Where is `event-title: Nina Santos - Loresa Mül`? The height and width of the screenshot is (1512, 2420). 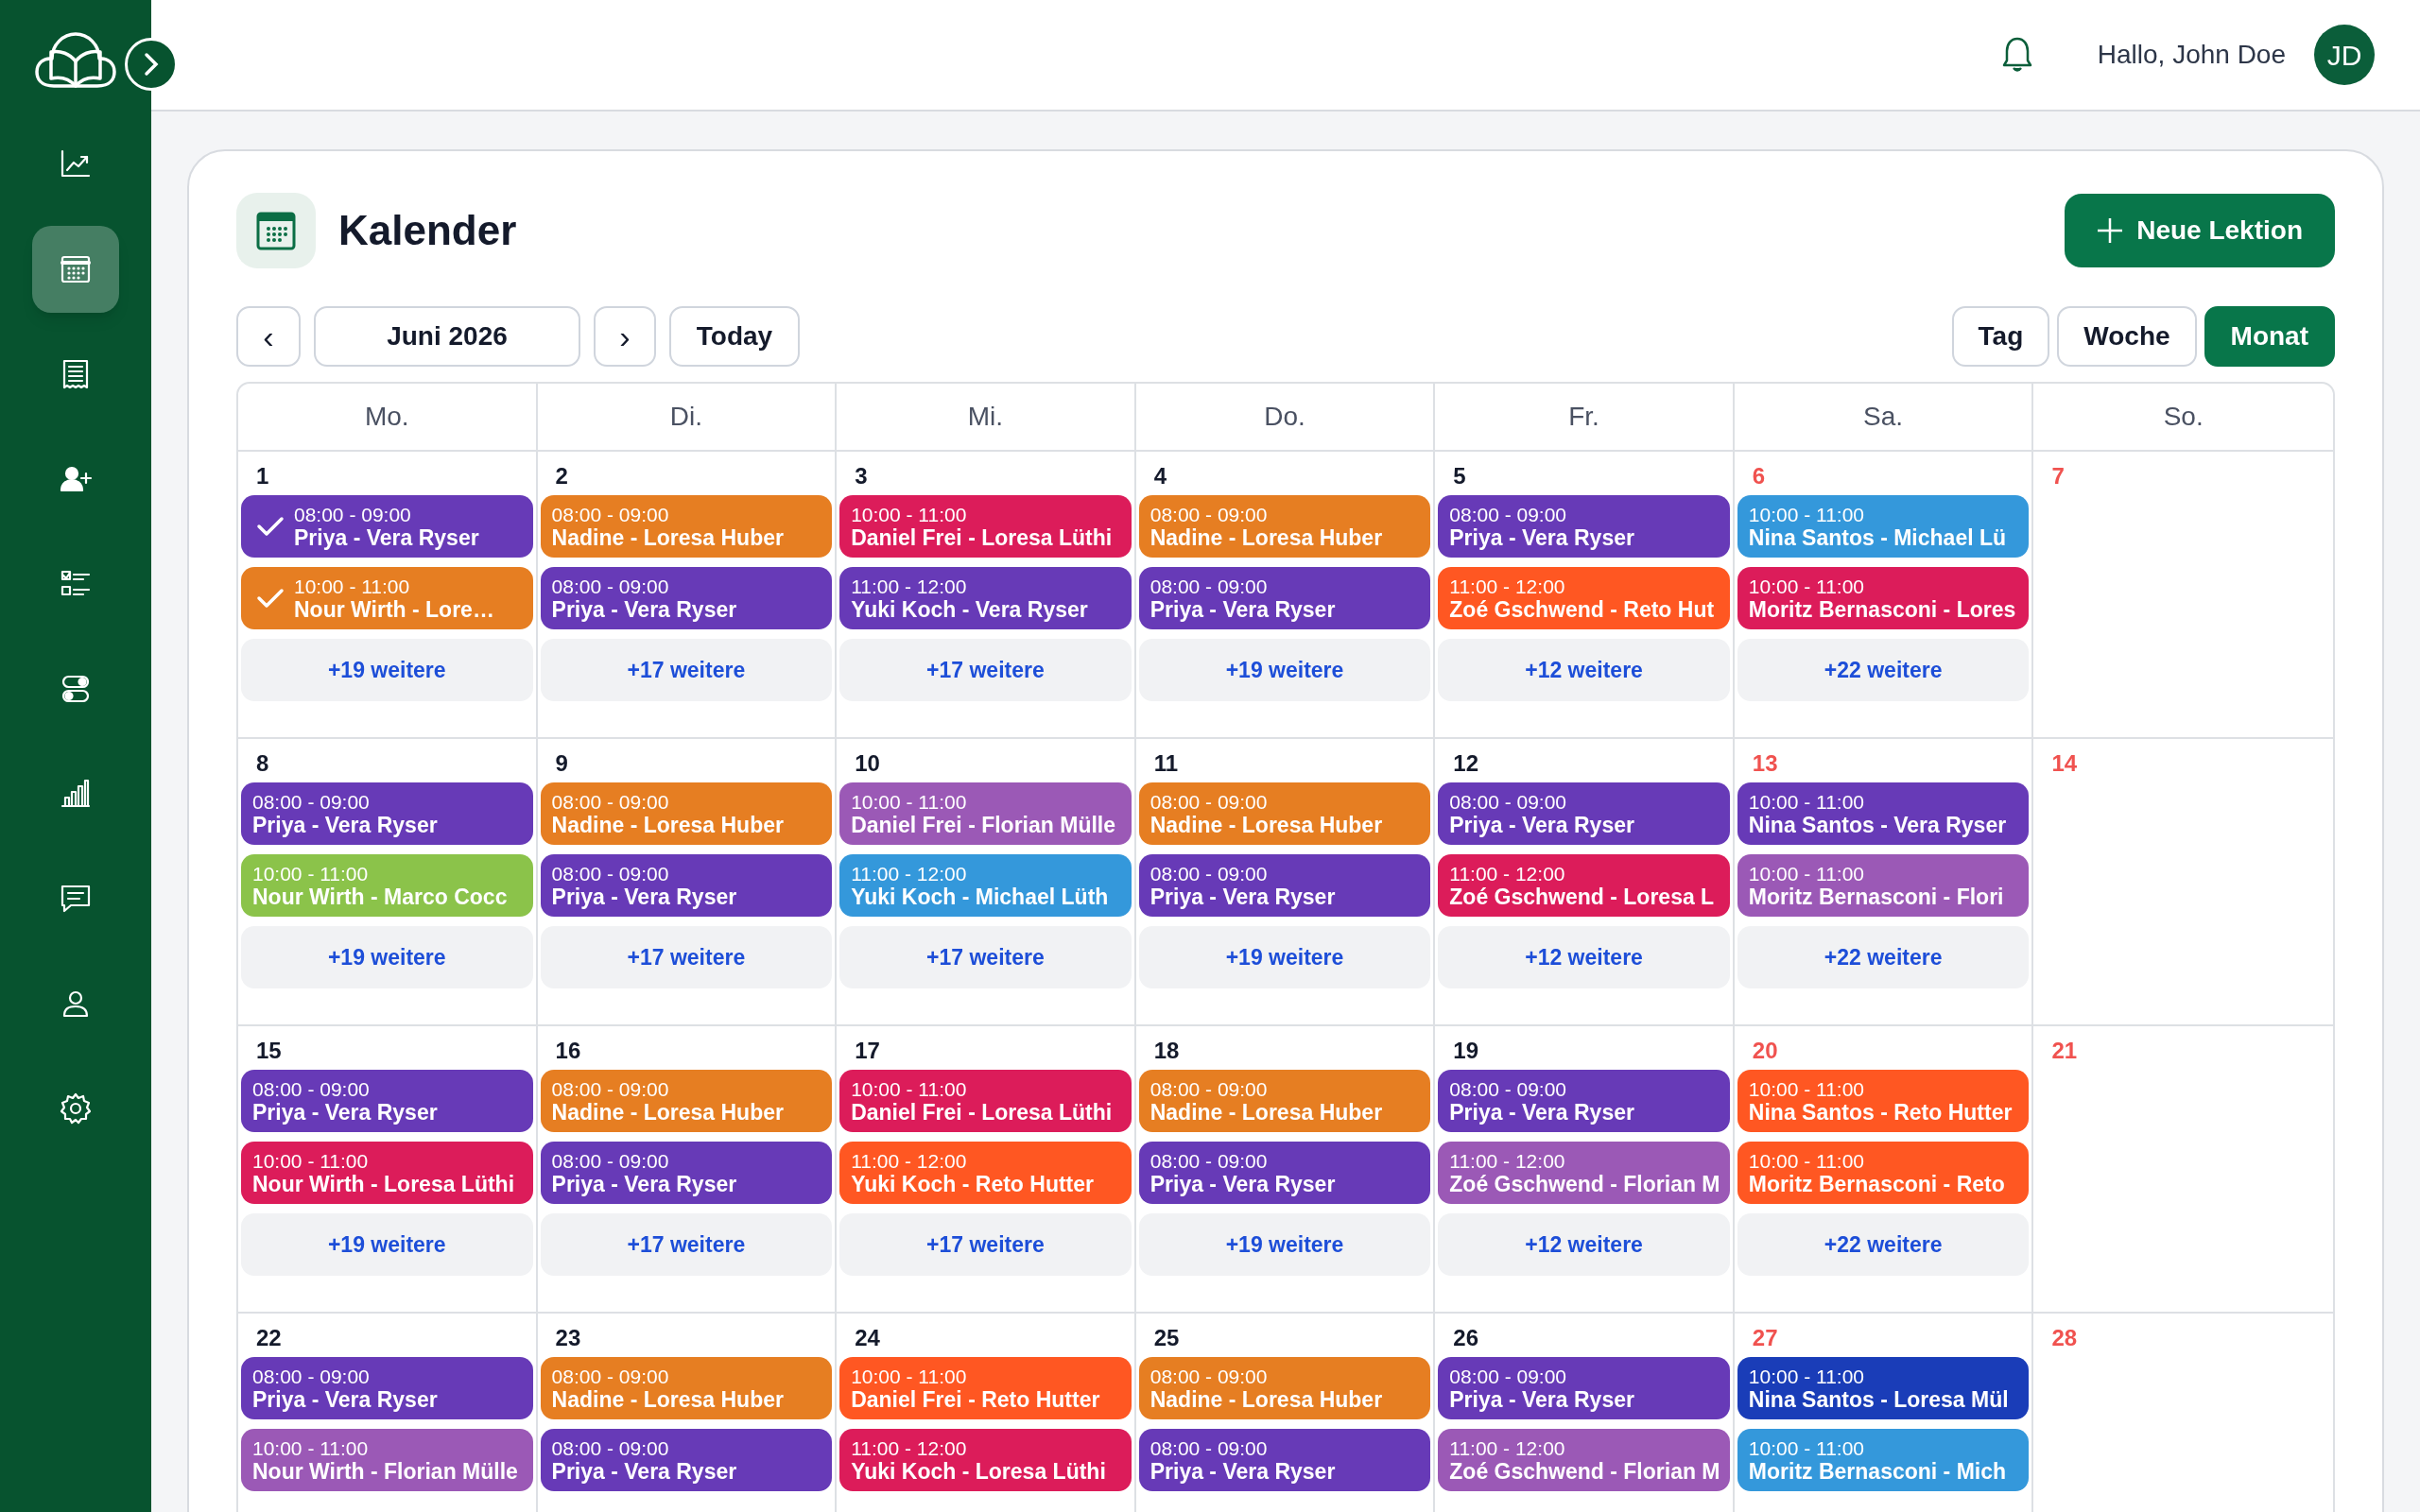 event-title: Nina Santos - Loresa Mül is located at coordinates (1879, 1399).